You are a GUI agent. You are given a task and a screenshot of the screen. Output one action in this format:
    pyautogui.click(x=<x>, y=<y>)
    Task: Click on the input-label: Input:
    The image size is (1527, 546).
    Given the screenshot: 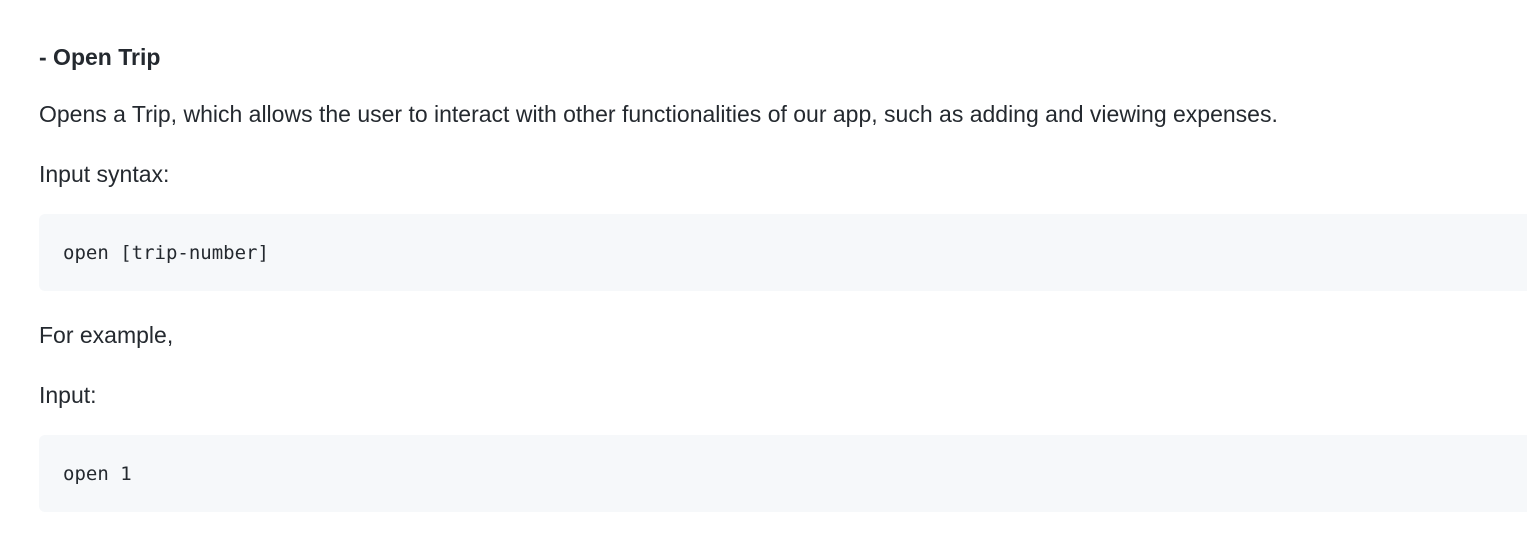 What is the action you would take?
    pyautogui.click(x=68, y=395)
    